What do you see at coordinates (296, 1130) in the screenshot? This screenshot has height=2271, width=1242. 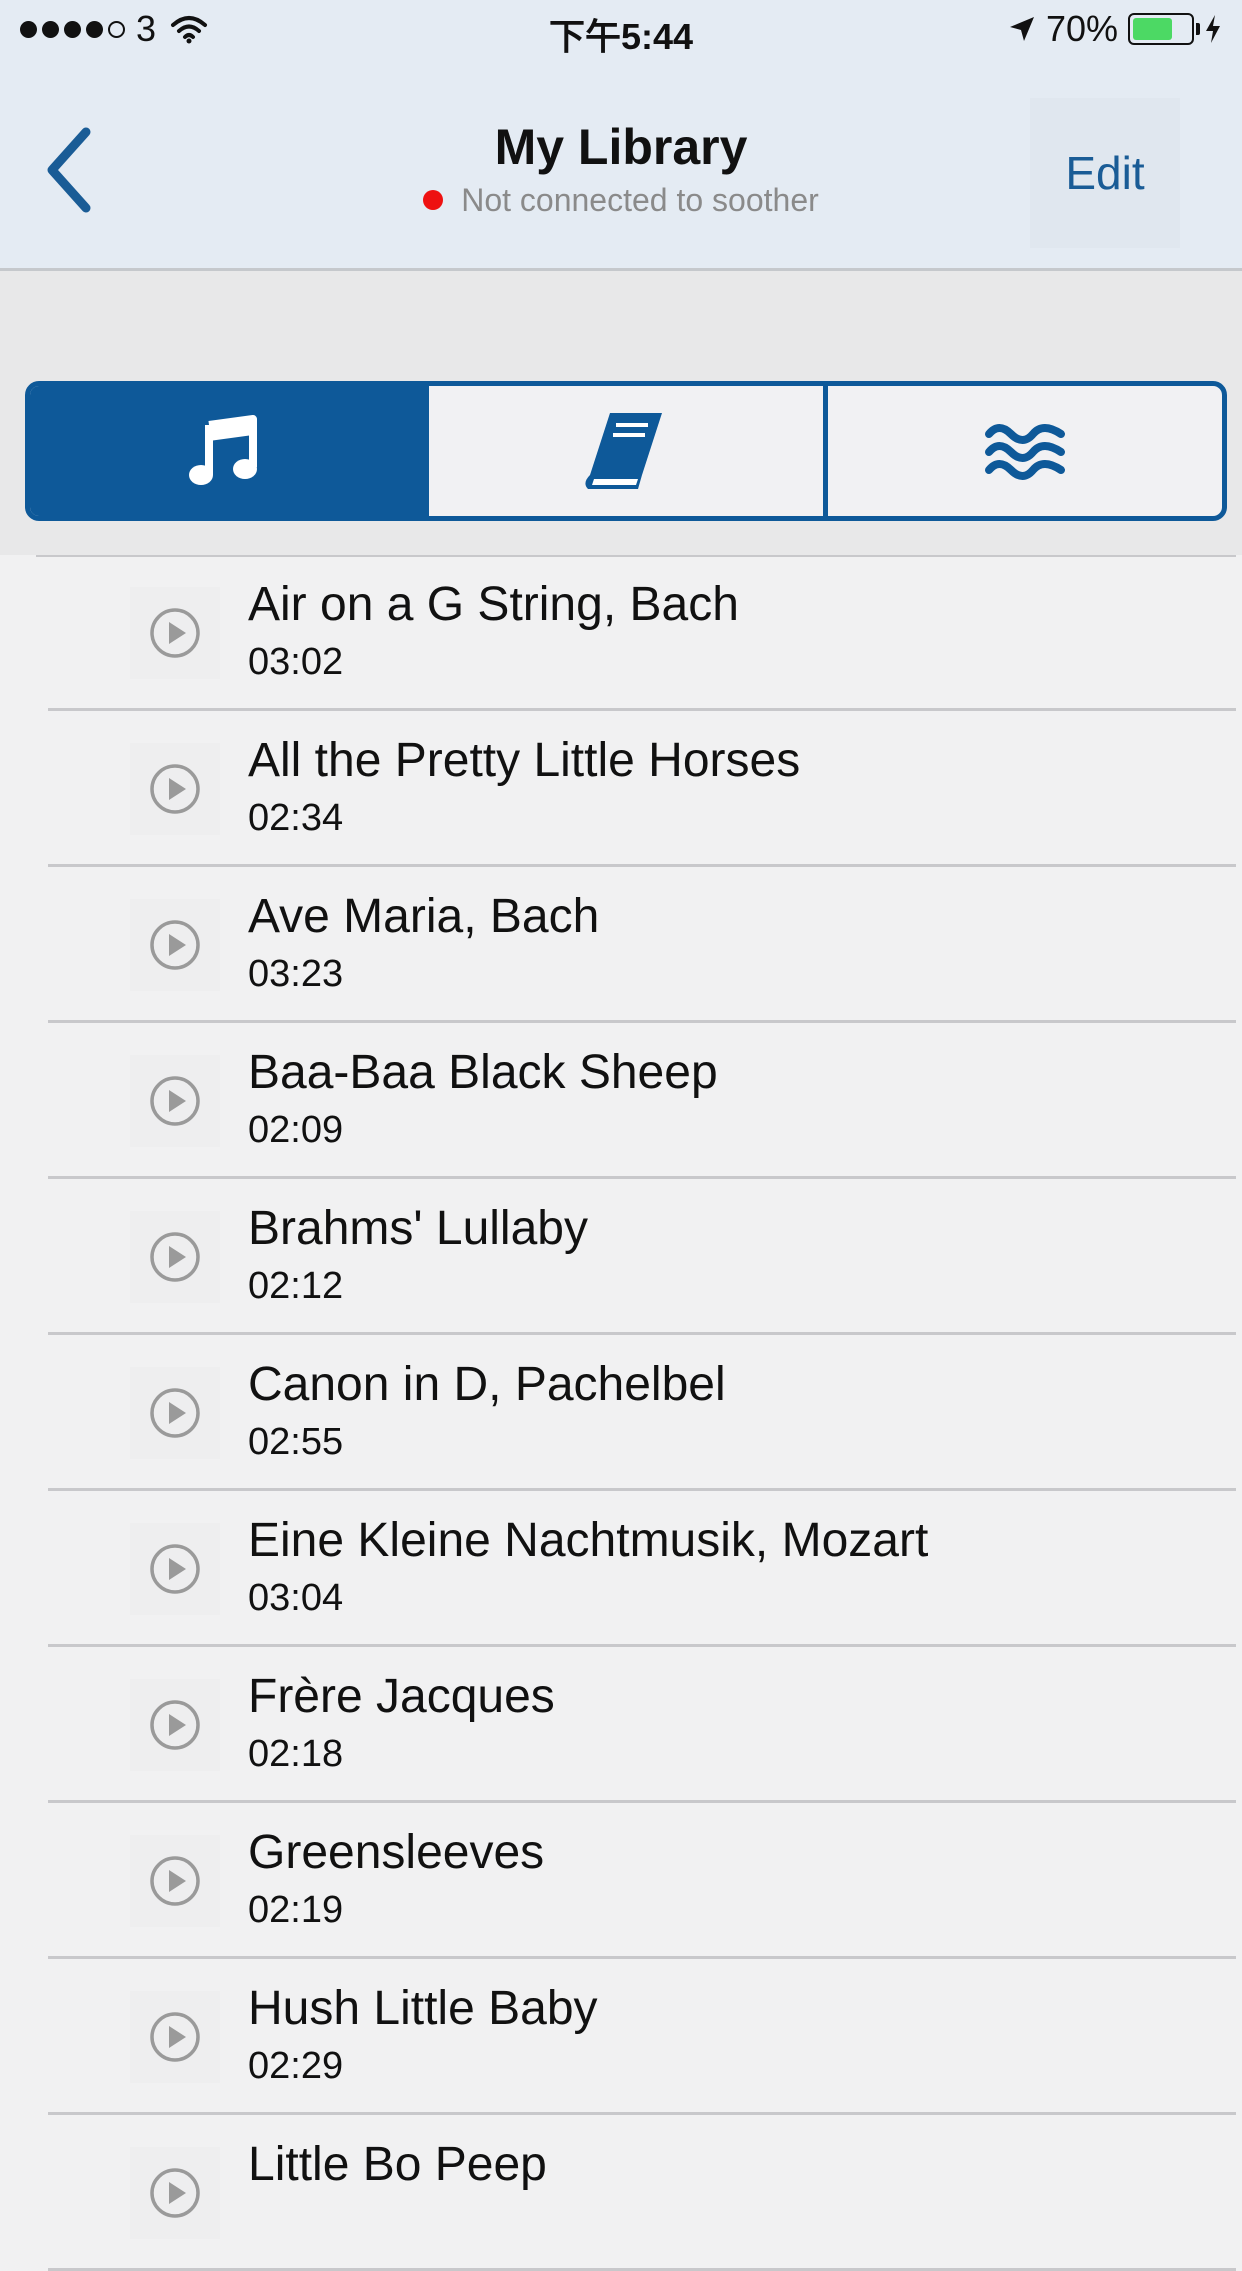 I see `track-duration: 02:09` at bounding box center [296, 1130].